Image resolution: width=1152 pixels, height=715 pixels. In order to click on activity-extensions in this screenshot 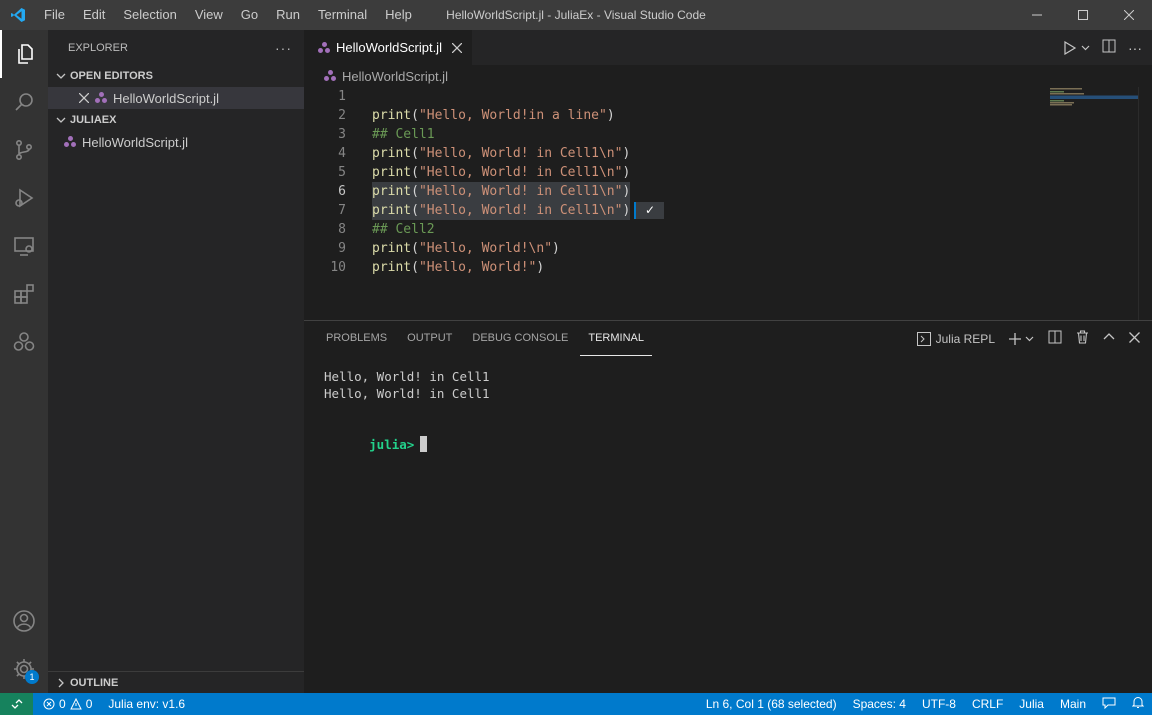, I will do `click(24, 294)`.